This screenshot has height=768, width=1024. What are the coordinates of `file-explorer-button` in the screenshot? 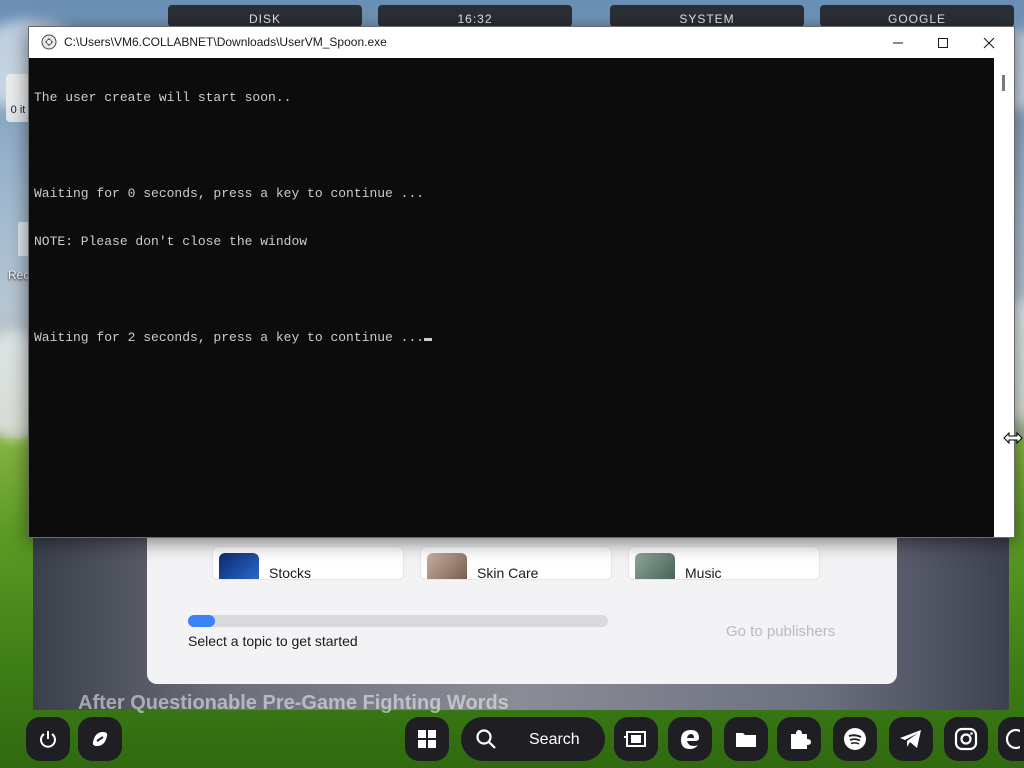 It's located at (746, 739).